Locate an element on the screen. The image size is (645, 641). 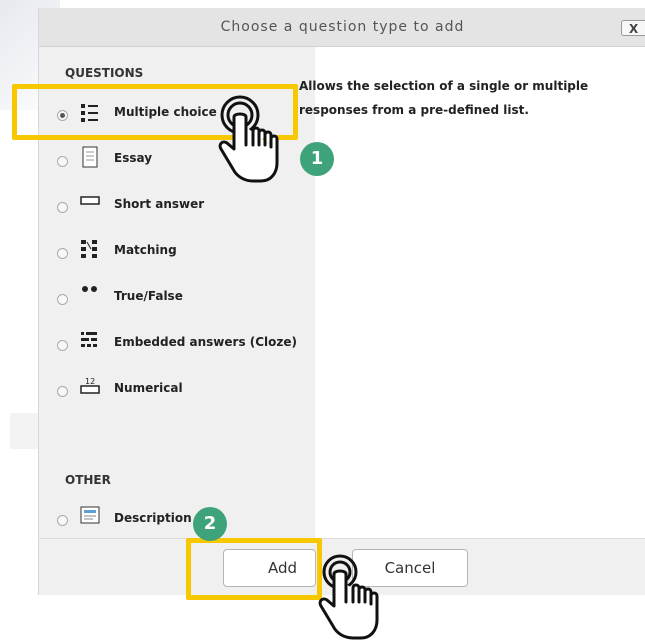
radio-cloze is located at coordinates (62, 345).